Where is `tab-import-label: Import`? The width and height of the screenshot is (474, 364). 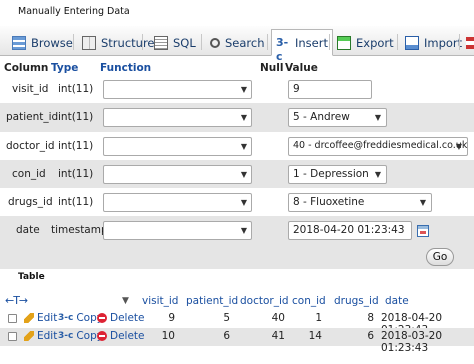 tab-import-label: Import is located at coordinates (443, 42).